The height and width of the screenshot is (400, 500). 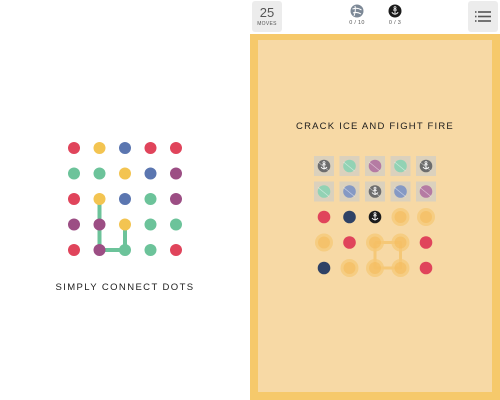 I want to click on intro-dot-grid, so click(x=125, y=199).